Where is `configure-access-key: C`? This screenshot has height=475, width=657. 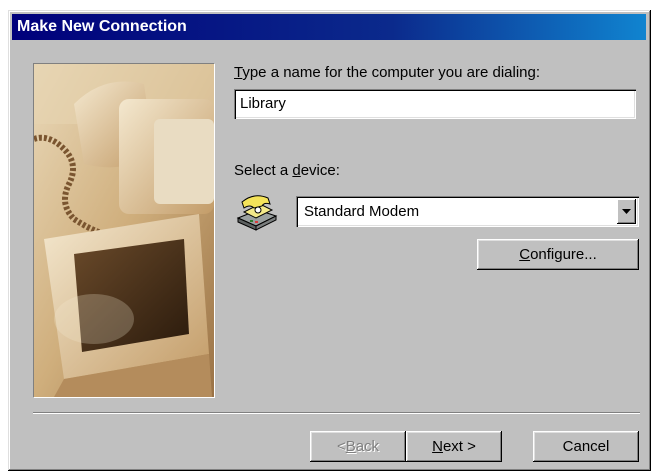 configure-access-key: C is located at coordinates (525, 254).